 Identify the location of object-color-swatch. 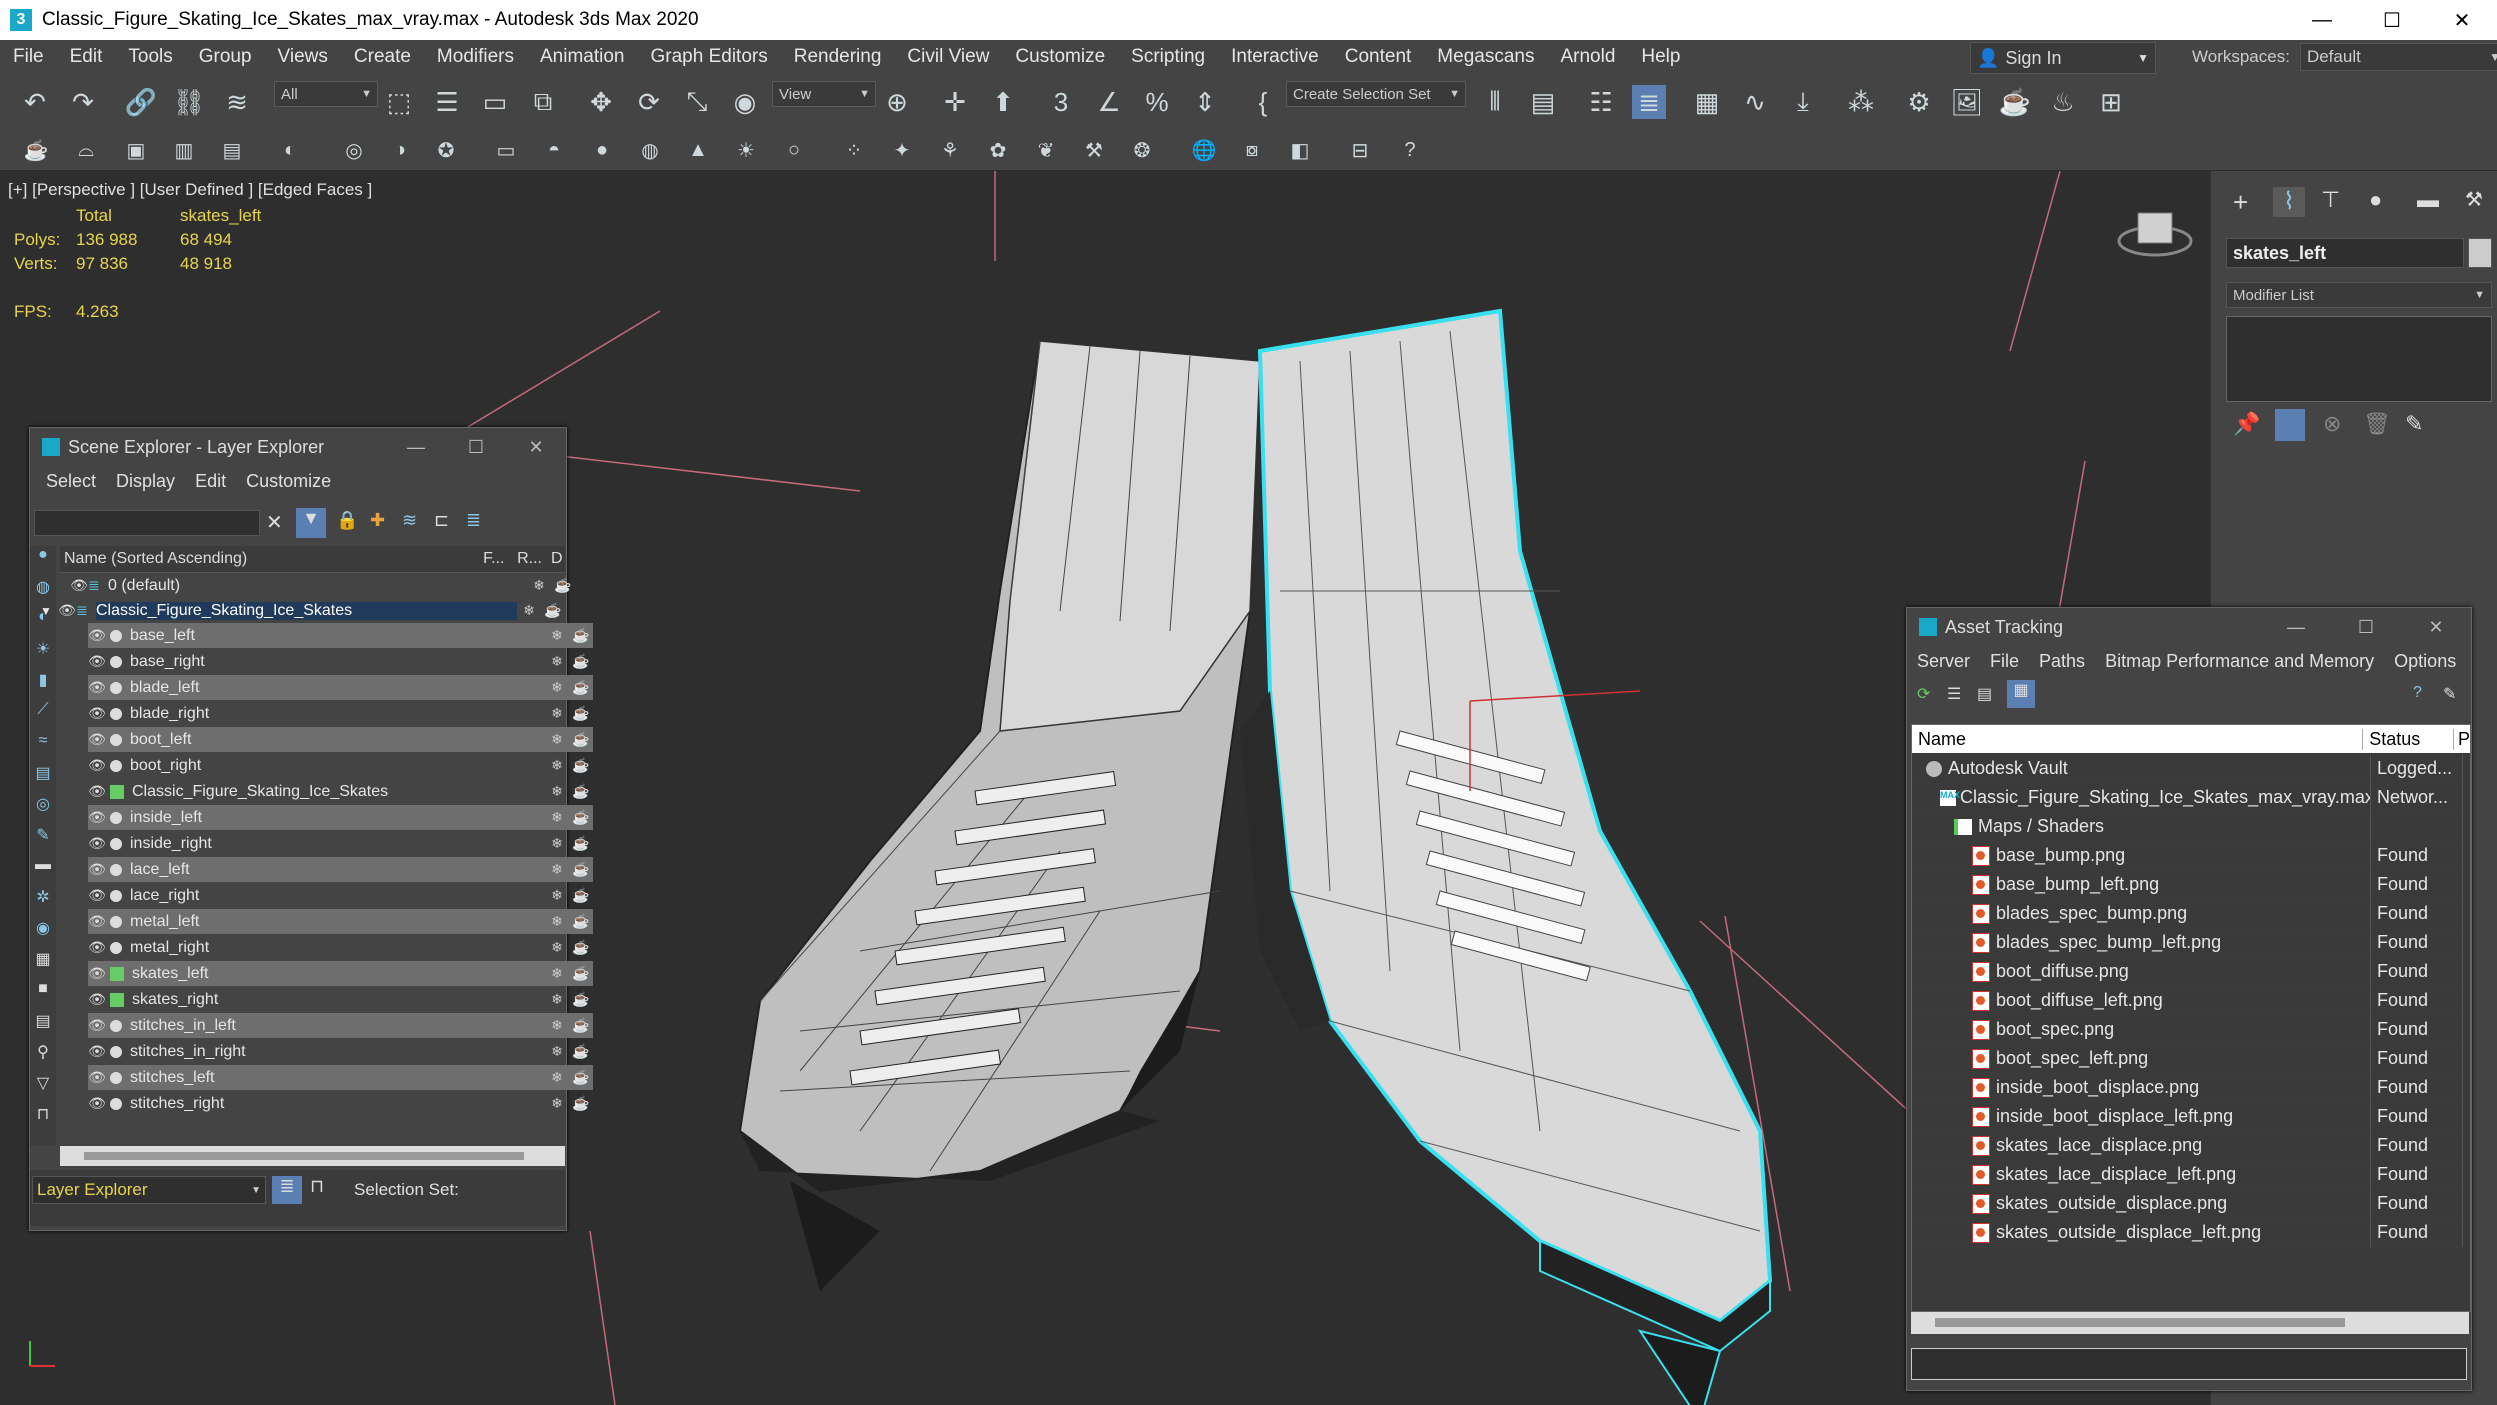
(2480, 253).